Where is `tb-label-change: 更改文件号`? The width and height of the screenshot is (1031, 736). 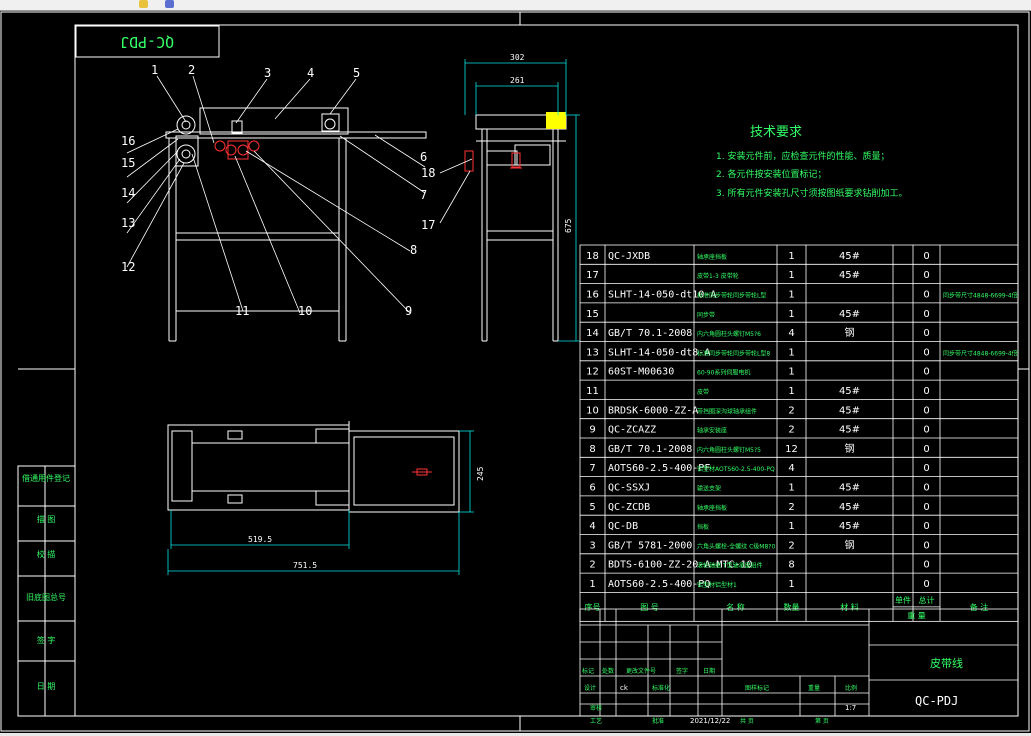
tb-label-change: 更改文件号 is located at coordinates (641, 671).